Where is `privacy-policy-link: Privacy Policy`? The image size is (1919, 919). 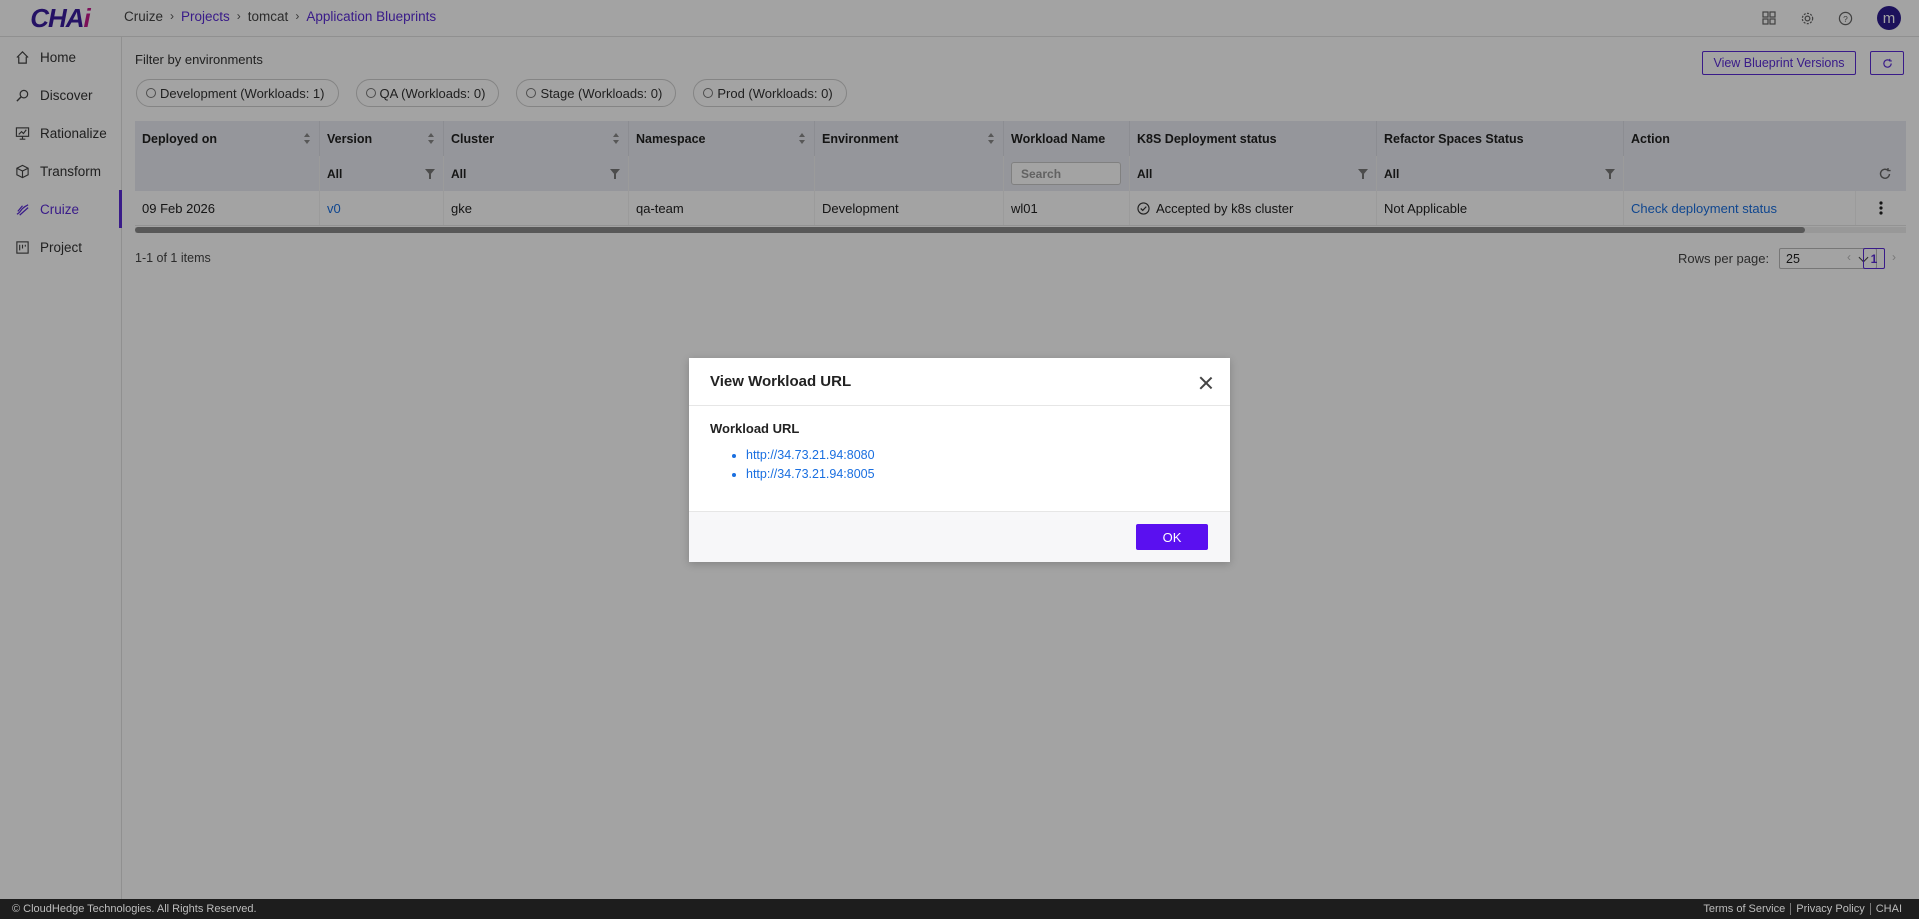 privacy-policy-link: Privacy Policy is located at coordinates (1831, 909).